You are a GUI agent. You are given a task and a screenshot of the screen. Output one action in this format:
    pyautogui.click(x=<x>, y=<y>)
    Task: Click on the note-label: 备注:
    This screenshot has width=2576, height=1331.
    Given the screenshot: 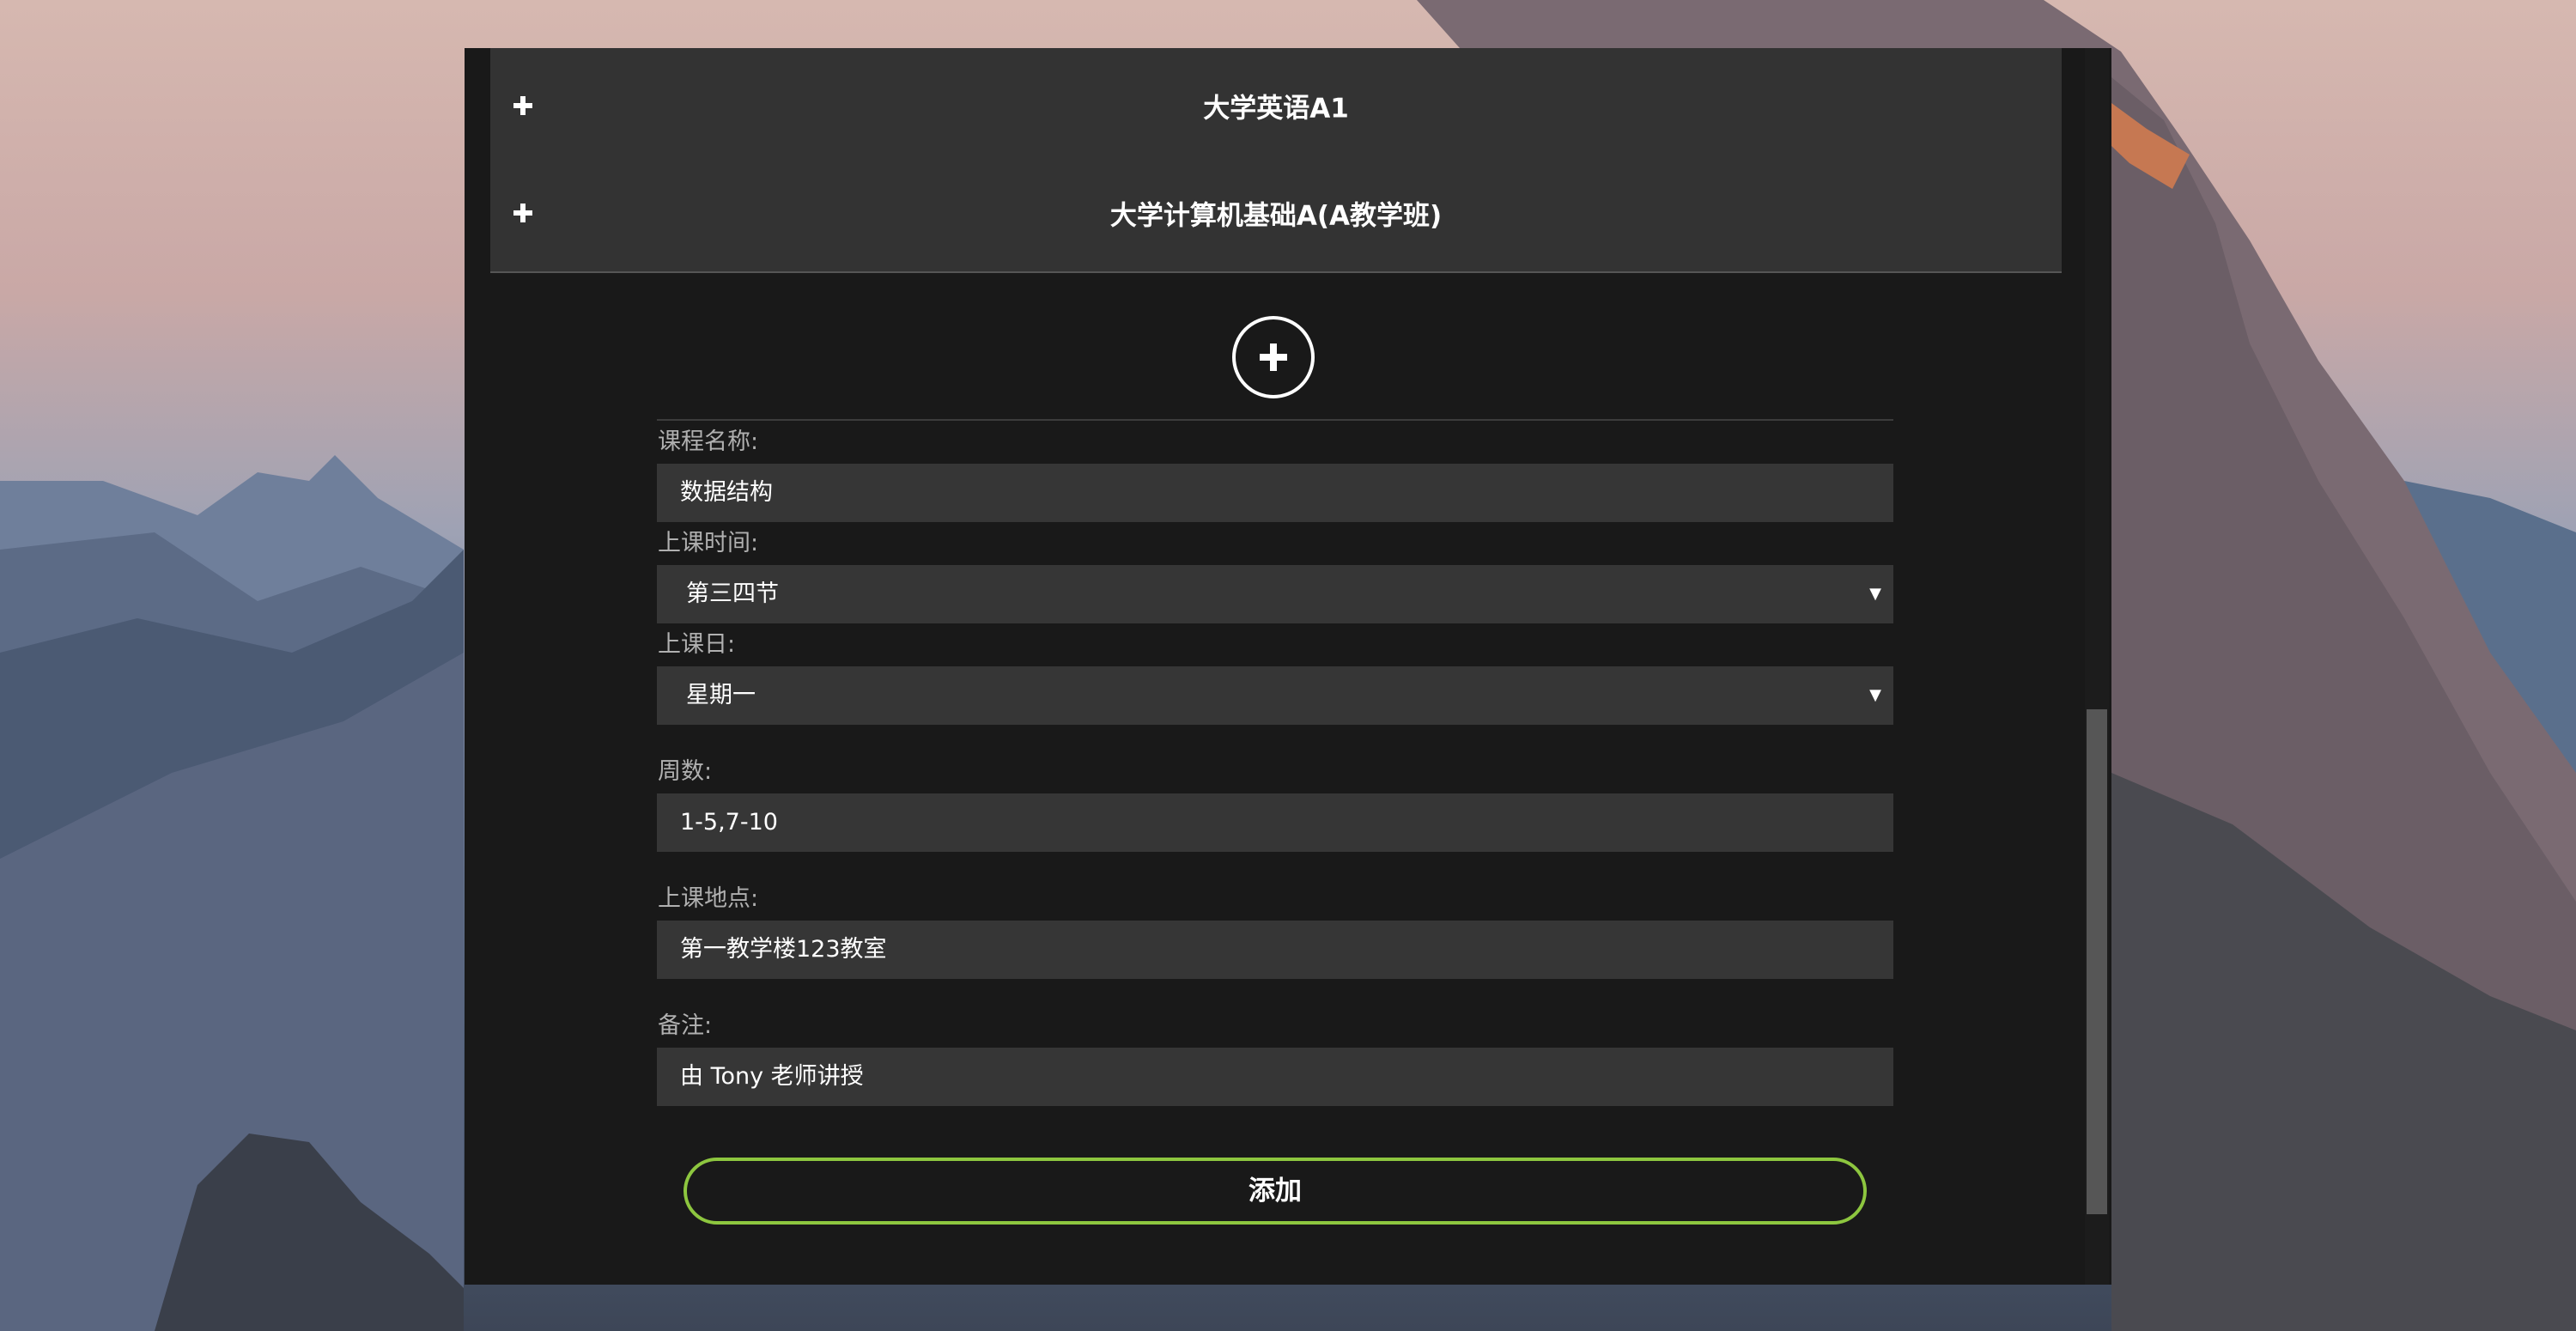 What is the action you would take?
    pyautogui.click(x=685, y=1025)
    